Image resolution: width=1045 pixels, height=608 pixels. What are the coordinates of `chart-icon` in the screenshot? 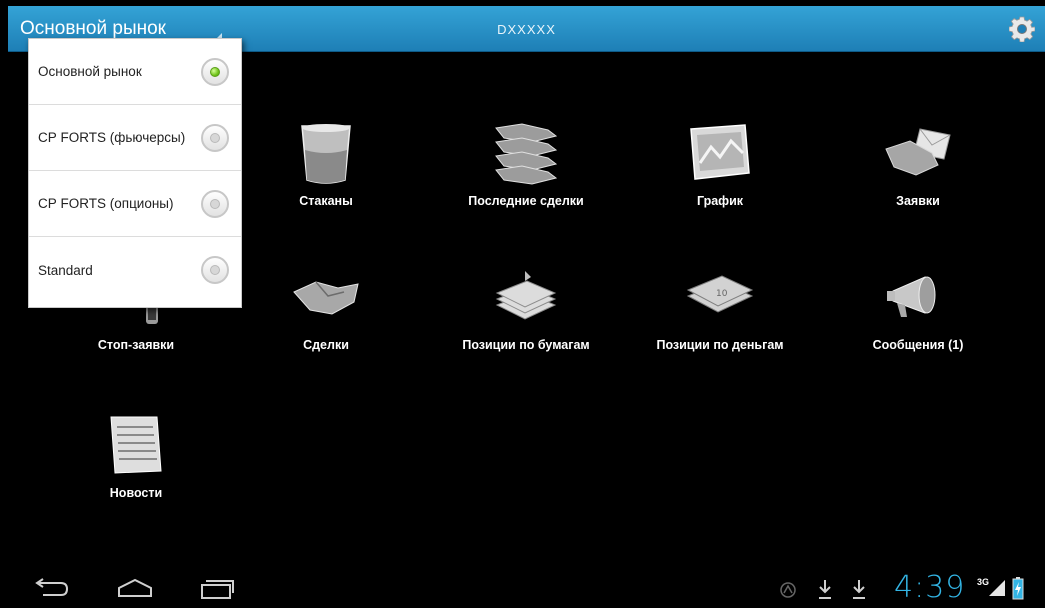 It's located at (720, 152).